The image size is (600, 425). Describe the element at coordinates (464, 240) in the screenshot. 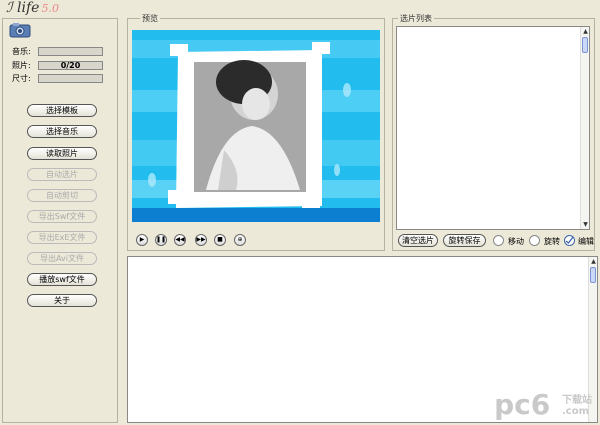

I see `rotate-save-button: 旋转保存` at that location.